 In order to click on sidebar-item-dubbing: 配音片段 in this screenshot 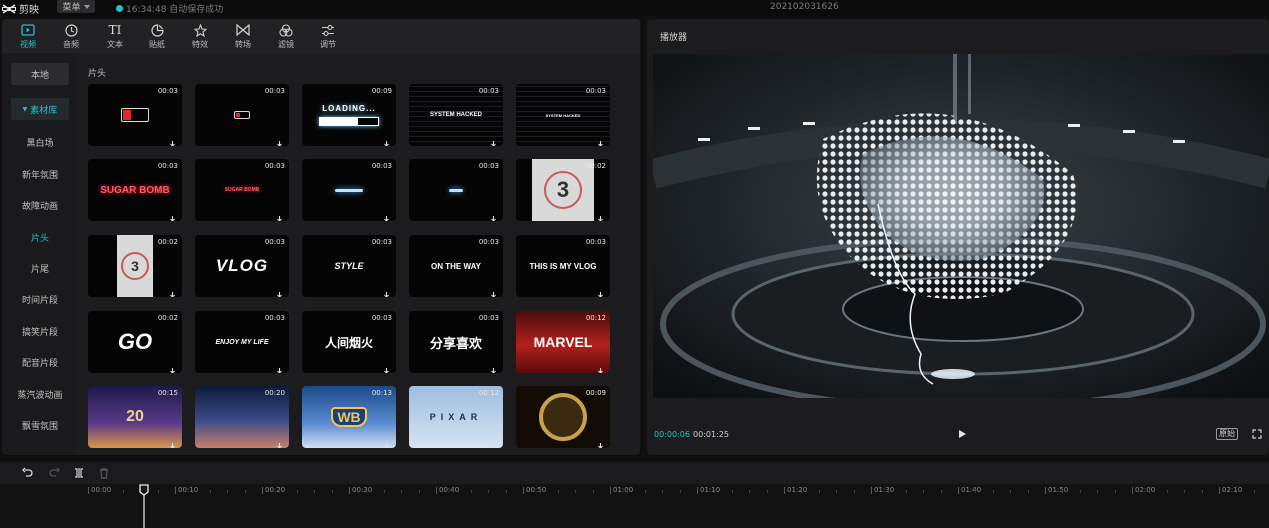, I will do `click(40, 362)`.